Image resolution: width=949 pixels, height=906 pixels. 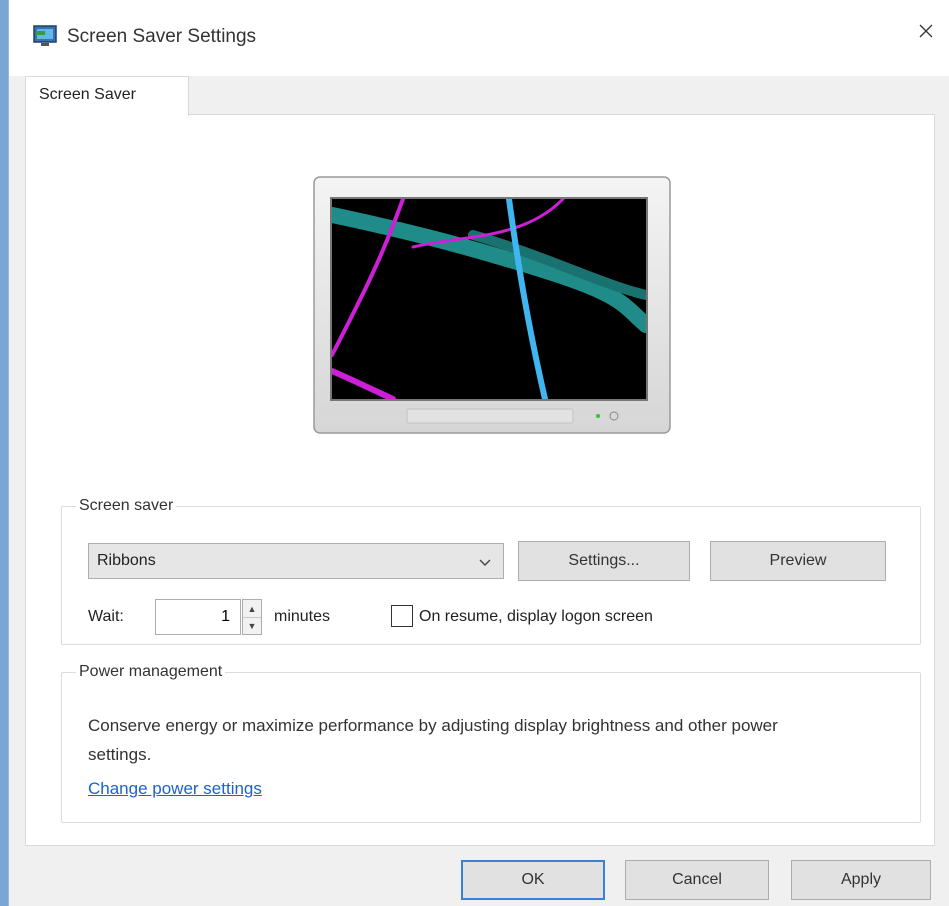 What do you see at coordinates (198, 617) in the screenshot?
I see `wait-minutes-input` at bounding box center [198, 617].